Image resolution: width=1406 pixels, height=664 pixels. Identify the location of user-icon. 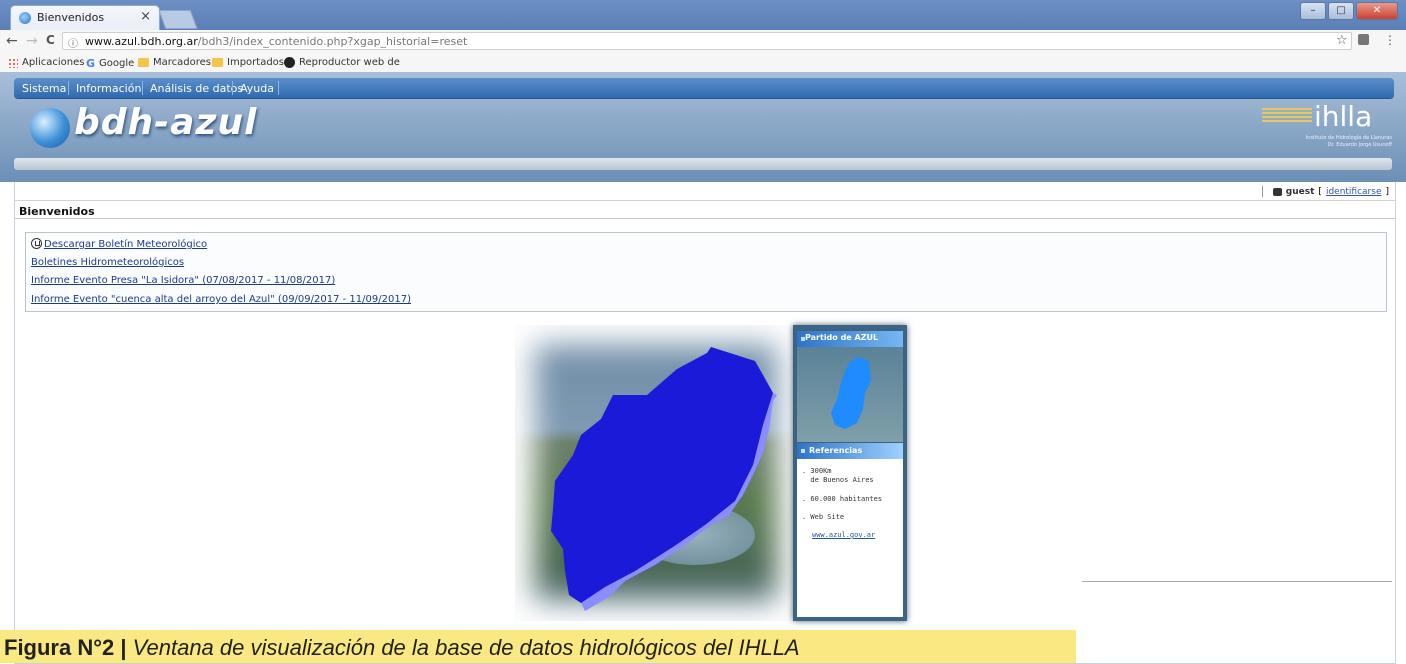
(1277, 191).